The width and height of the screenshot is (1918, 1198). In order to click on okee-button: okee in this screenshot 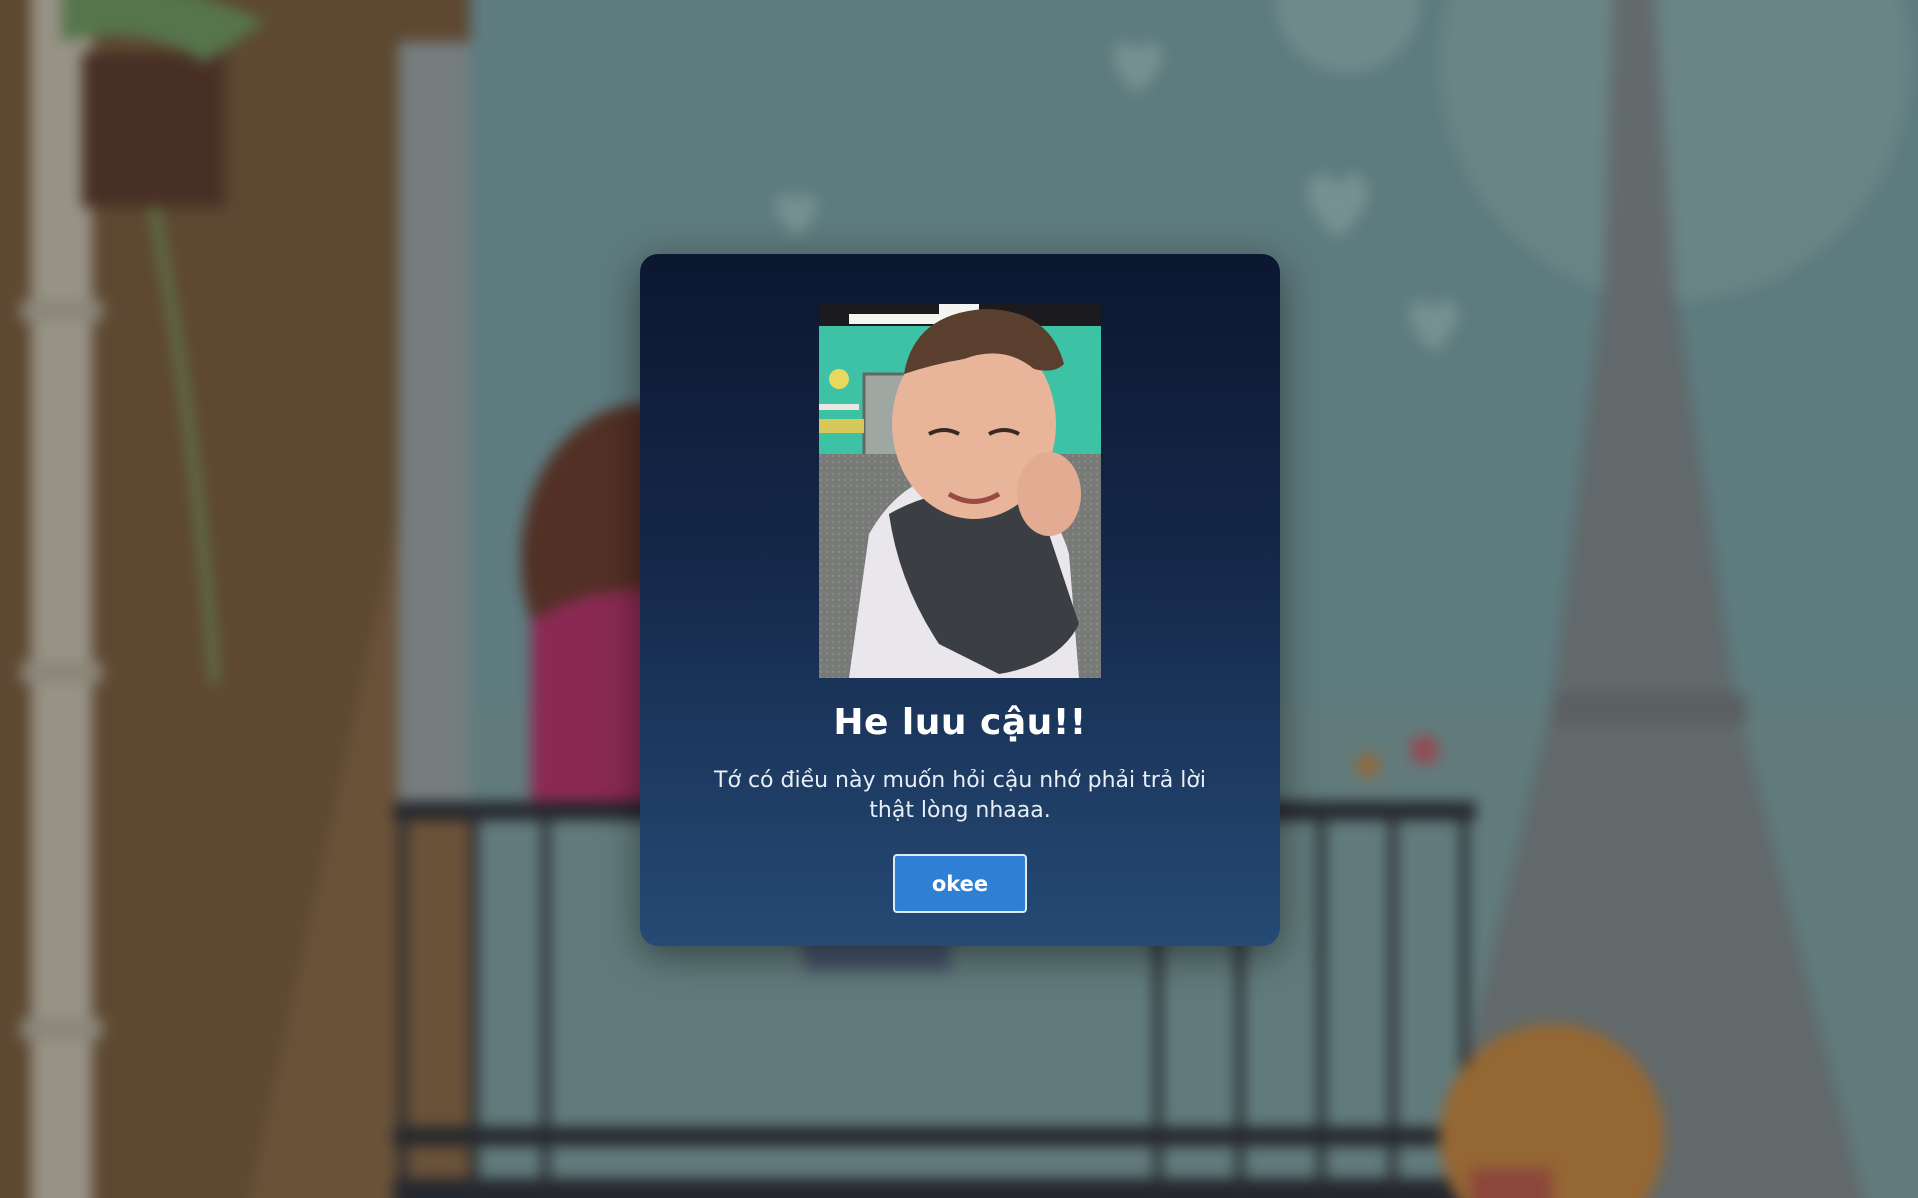, I will do `click(960, 883)`.